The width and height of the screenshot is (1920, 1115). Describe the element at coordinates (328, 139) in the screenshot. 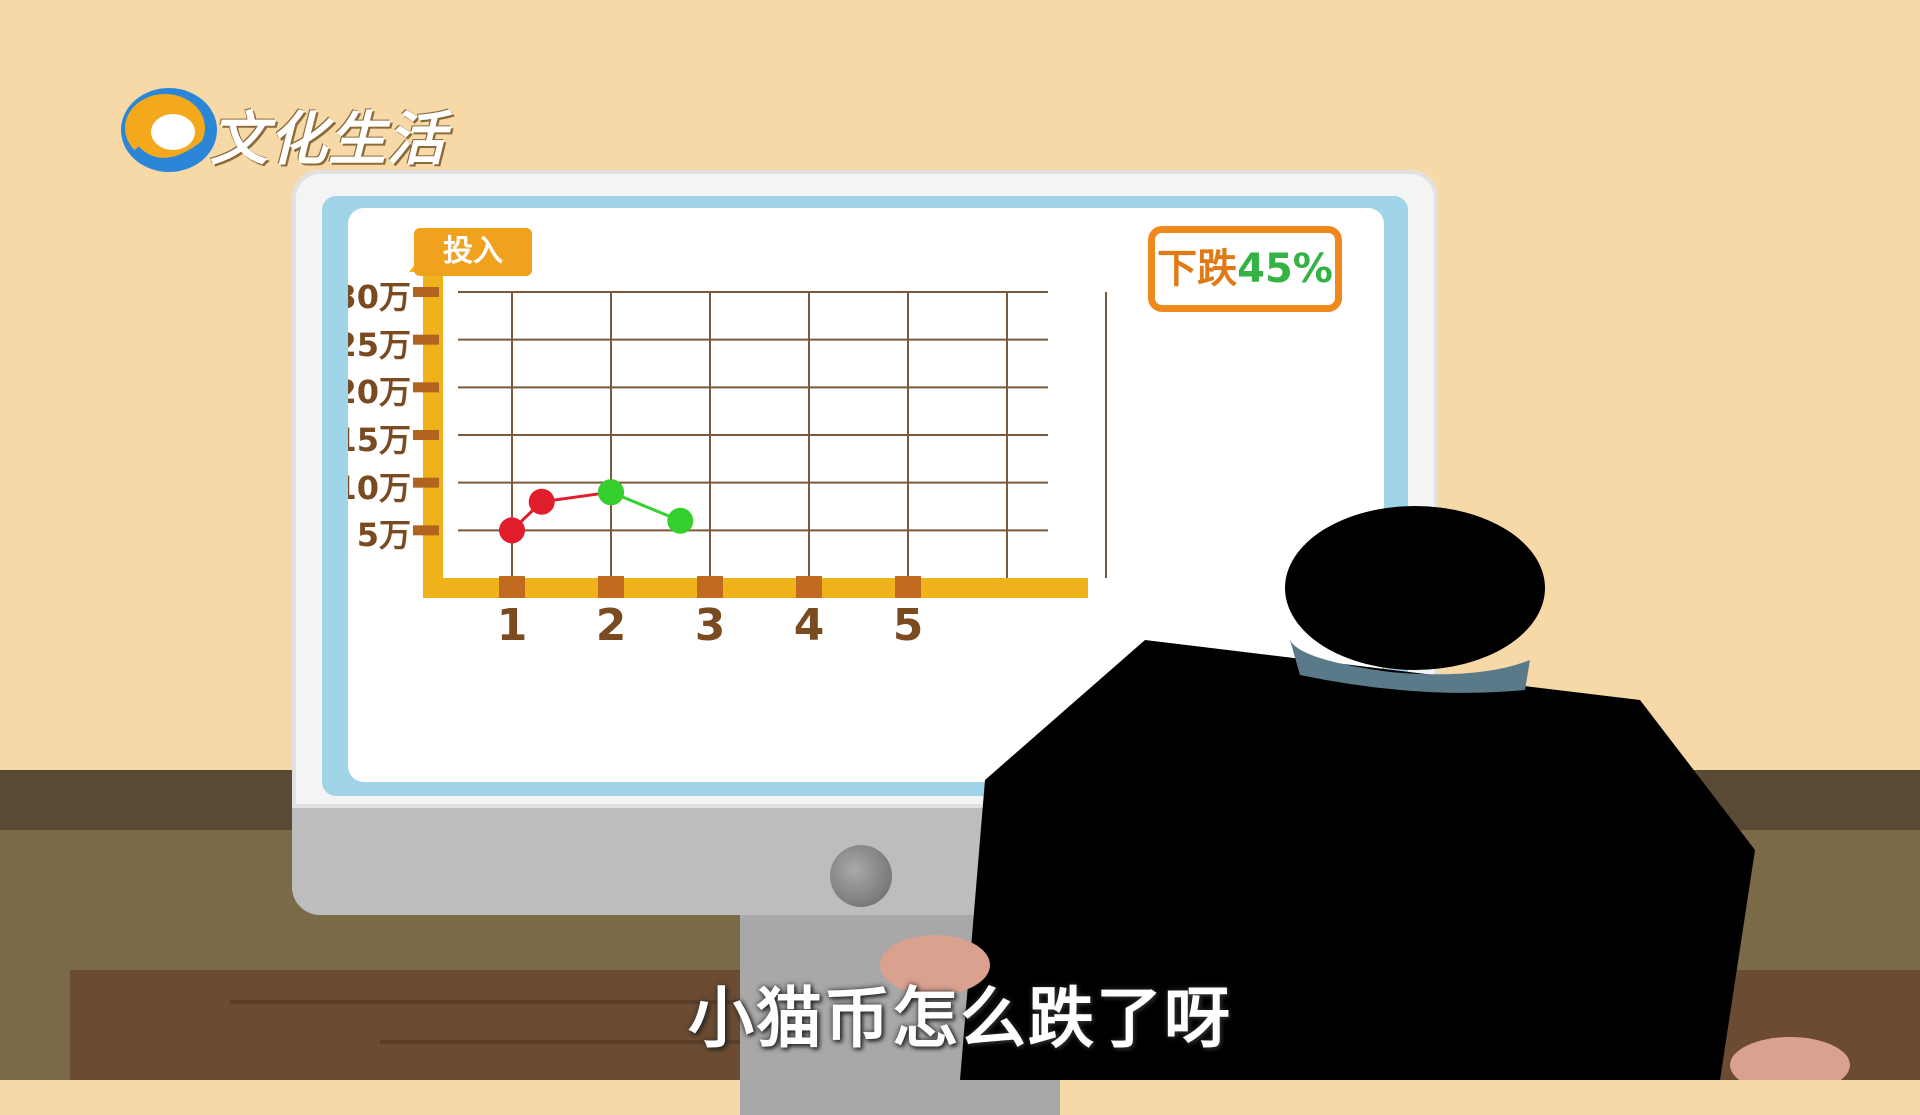

I see `logo-text: 文化生活` at that location.